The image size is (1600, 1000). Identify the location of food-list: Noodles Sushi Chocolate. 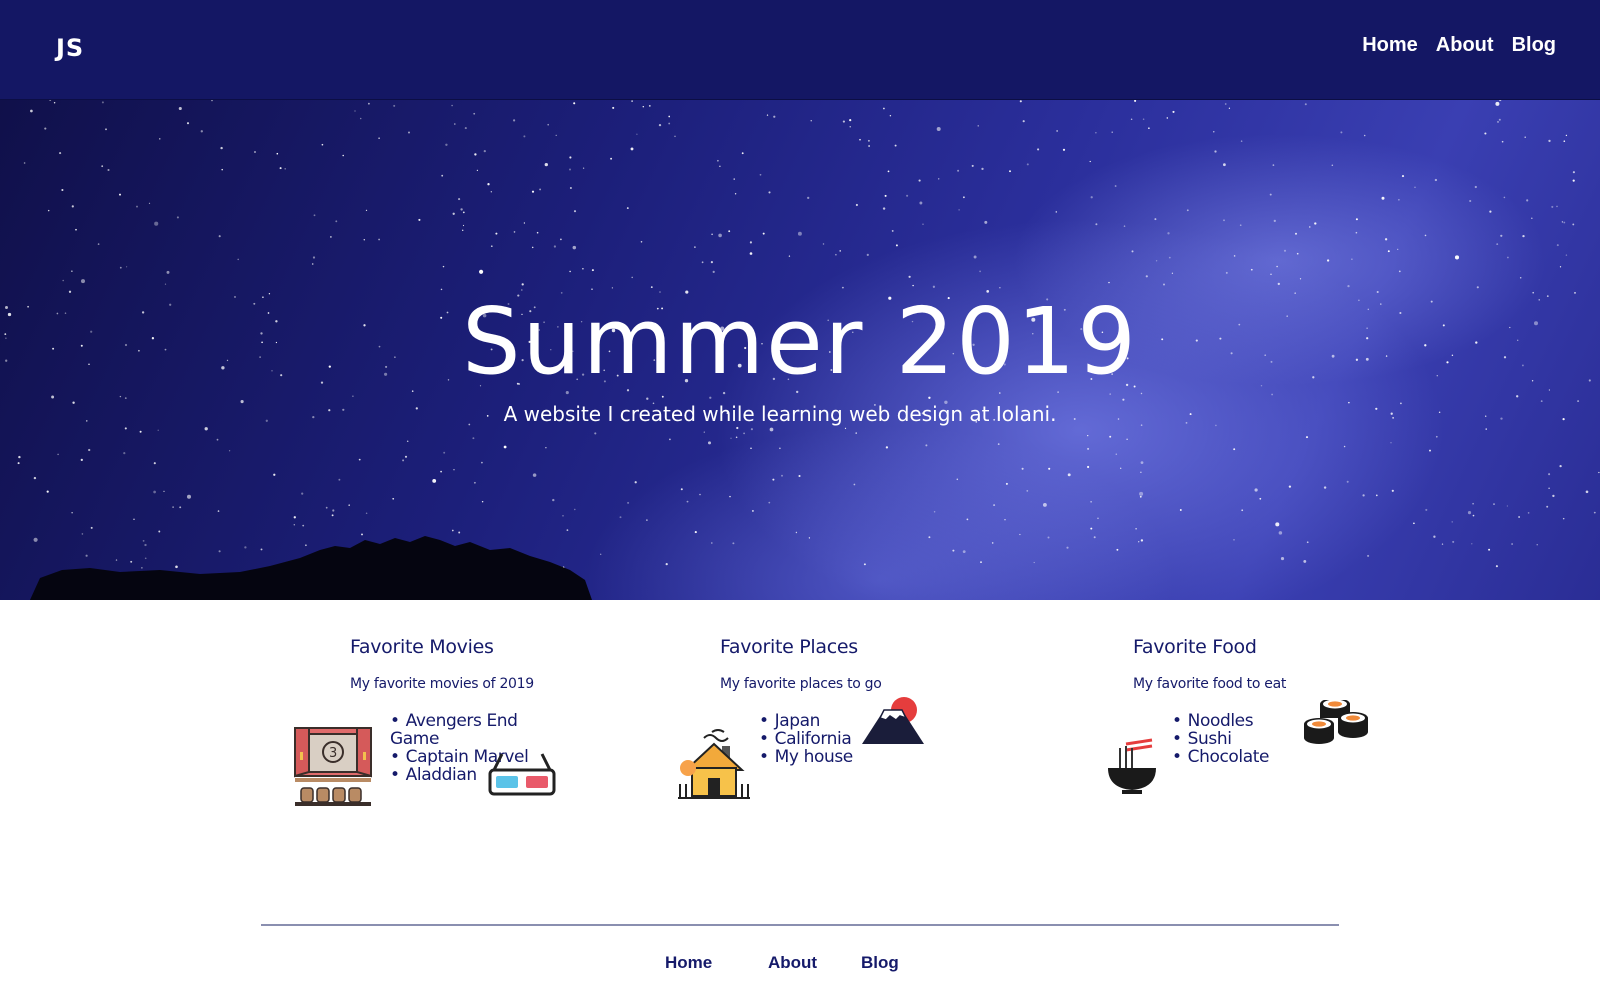
(1221, 739).